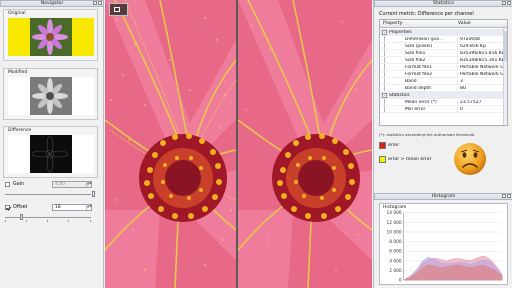 Image resolution: width=512 pixels, height=288 pixels. I want to click on table-row: Band depth 8U, so click(443, 88).